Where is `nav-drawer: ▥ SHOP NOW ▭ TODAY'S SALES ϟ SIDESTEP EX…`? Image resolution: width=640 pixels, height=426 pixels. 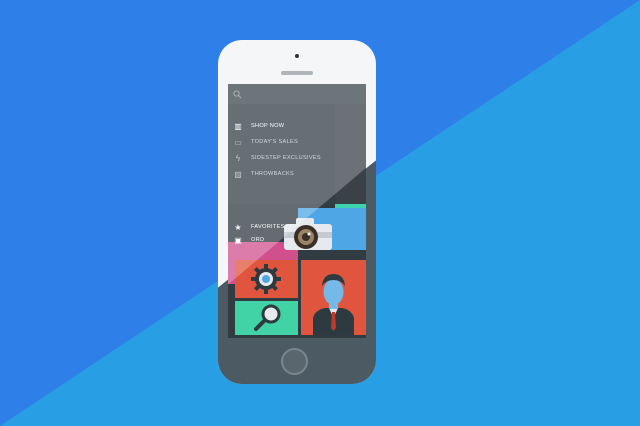 nav-drawer: ▥ SHOP NOW ▭ TODAY'S SALES ϟ SIDESTEP EX… is located at coordinates (297, 144).